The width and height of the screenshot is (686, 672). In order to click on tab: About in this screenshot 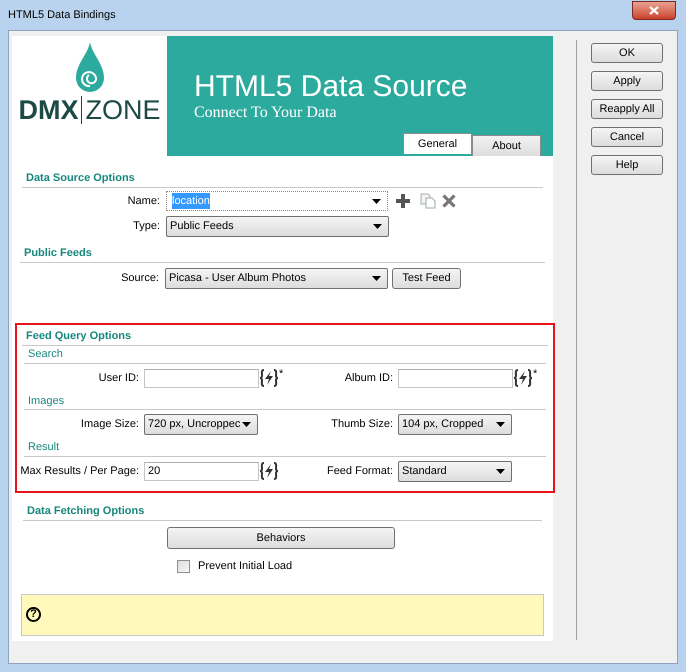, I will do `click(506, 145)`.